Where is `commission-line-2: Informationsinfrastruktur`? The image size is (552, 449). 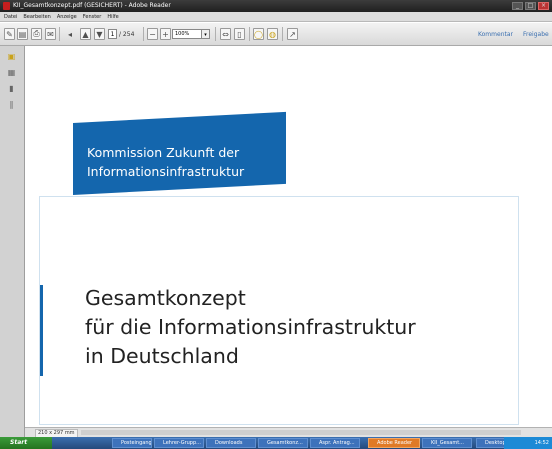
commission-line-2: Informationsinfrastruktur is located at coordinates (166, 171).